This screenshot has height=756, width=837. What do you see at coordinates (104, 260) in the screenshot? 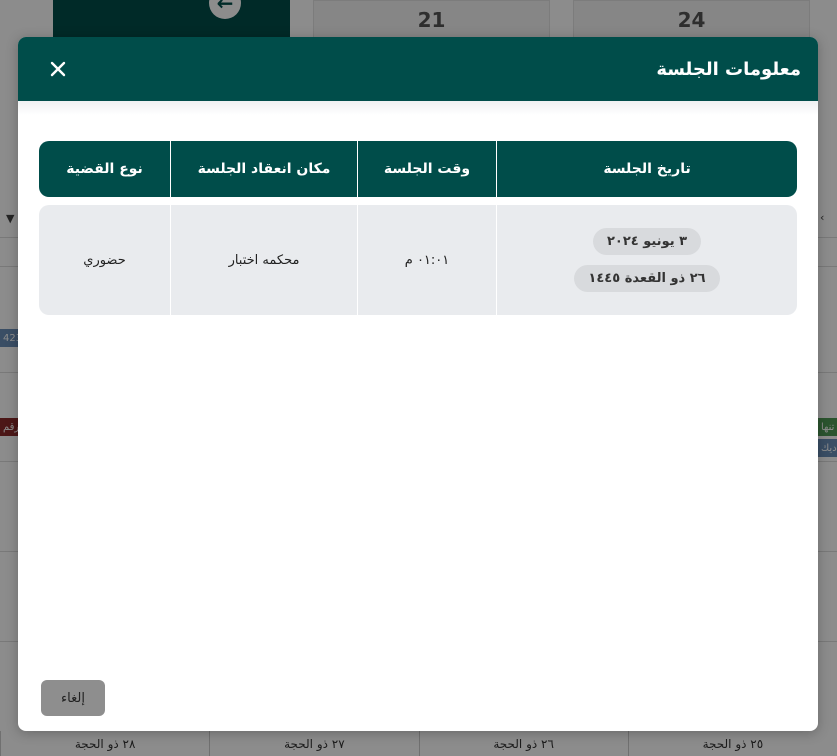
I see `cell-case-type: حضوري` at bounding box center [104, 260].